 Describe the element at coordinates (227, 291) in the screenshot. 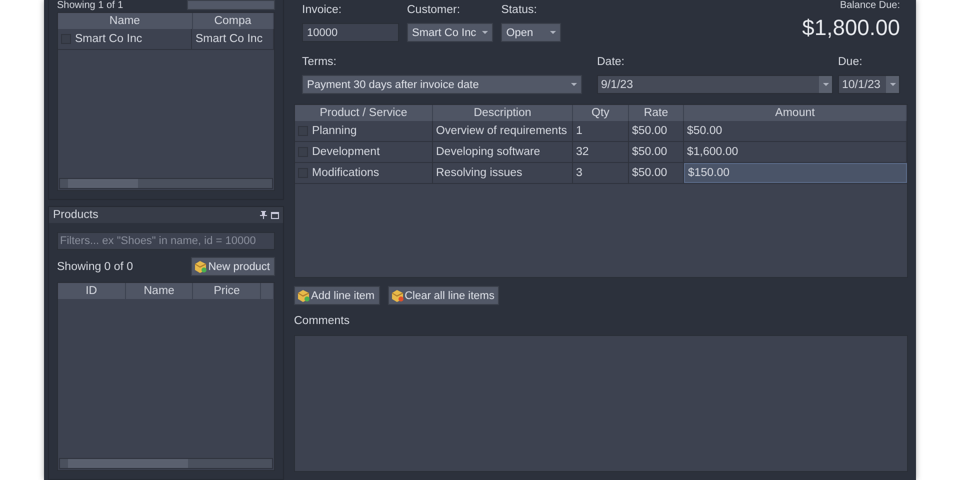

I see `column-header: Price` at that location.